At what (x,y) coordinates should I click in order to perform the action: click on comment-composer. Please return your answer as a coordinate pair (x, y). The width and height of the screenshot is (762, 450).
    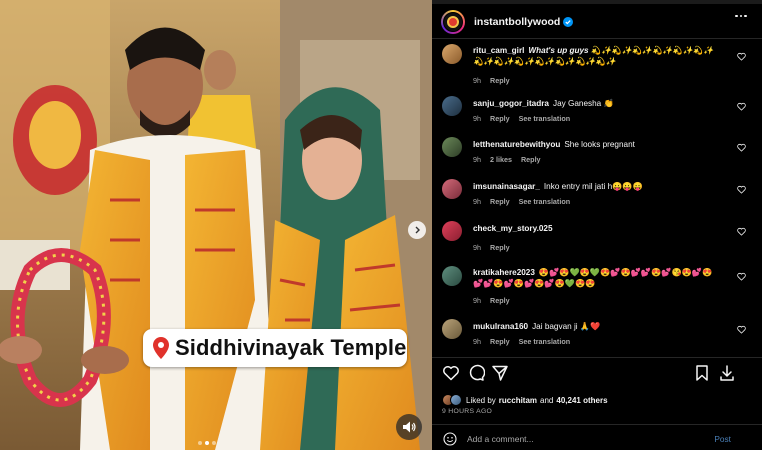
    Looking at the image, I should click on (597, 438).